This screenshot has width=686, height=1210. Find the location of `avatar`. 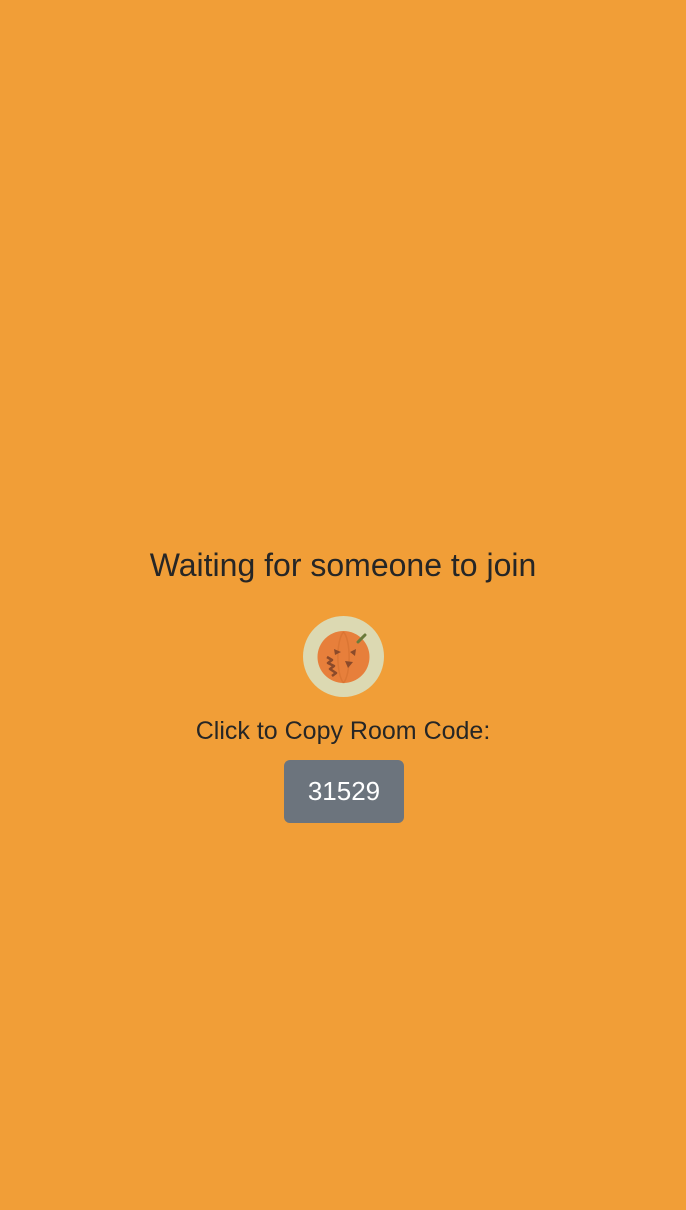

avatar is located at coordinates (343, 656).